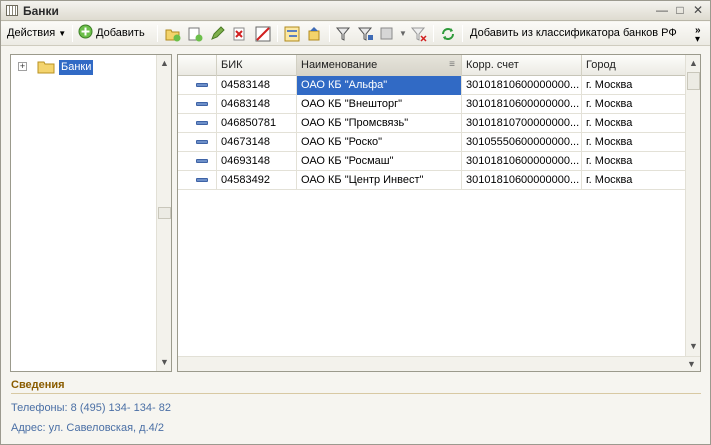 This screenshot has height=445, width=711. Describe the element at coordinates (62, 33) in the screenshot. I see `dropdown-arrow-icon: ▼` at that location.